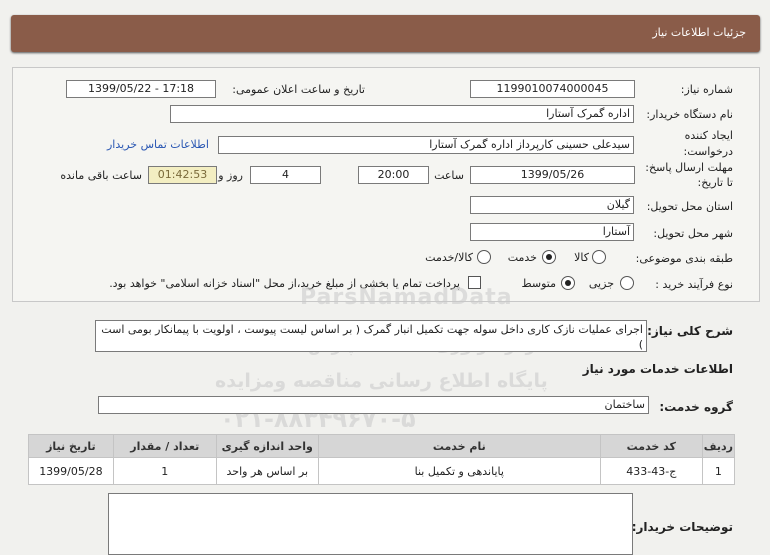 This screenshot has width=770, height=555. Describe the element at coordinates (402, 114) in the screenshot. I see `buyer-org-field: اداره گمرک آستارا` at that location.